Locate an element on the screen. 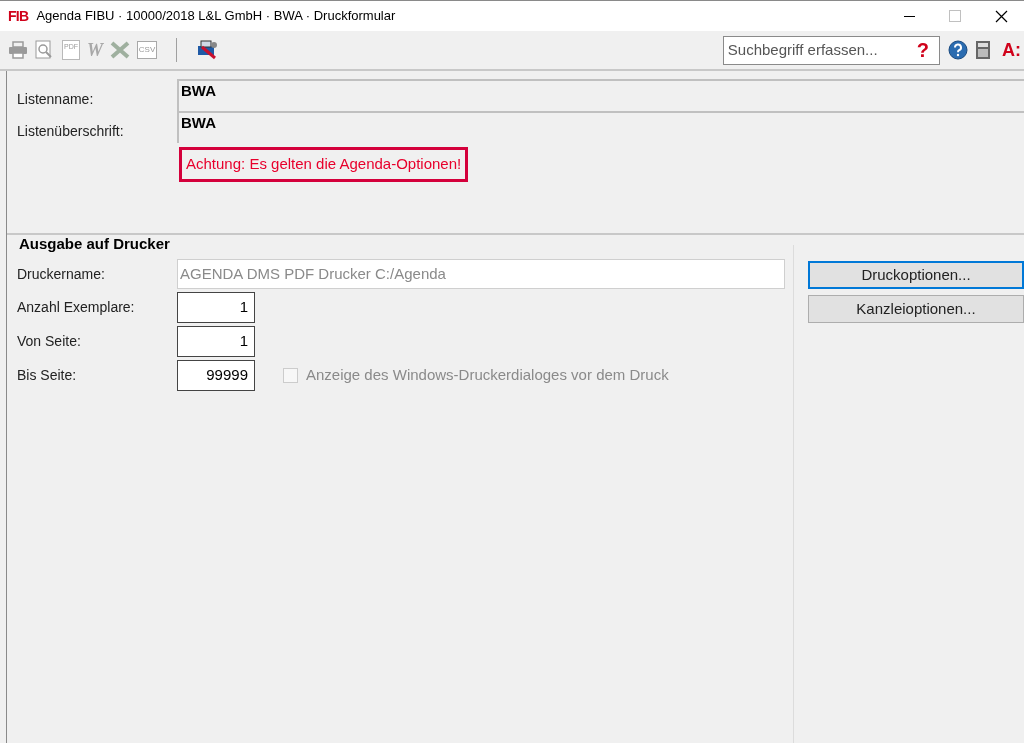  group-title: Ausgabe auf Drucker is located at coordinates (94, 244).